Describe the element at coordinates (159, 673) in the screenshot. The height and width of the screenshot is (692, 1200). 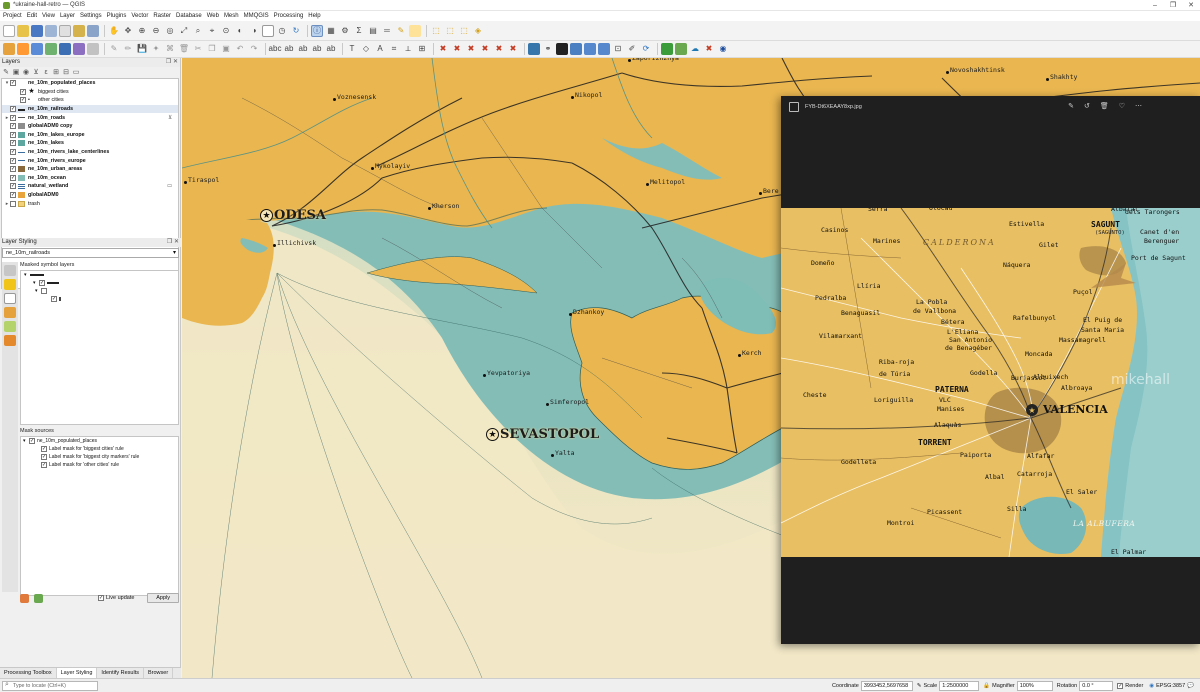
I see `tab-browser: Browser` at that location.